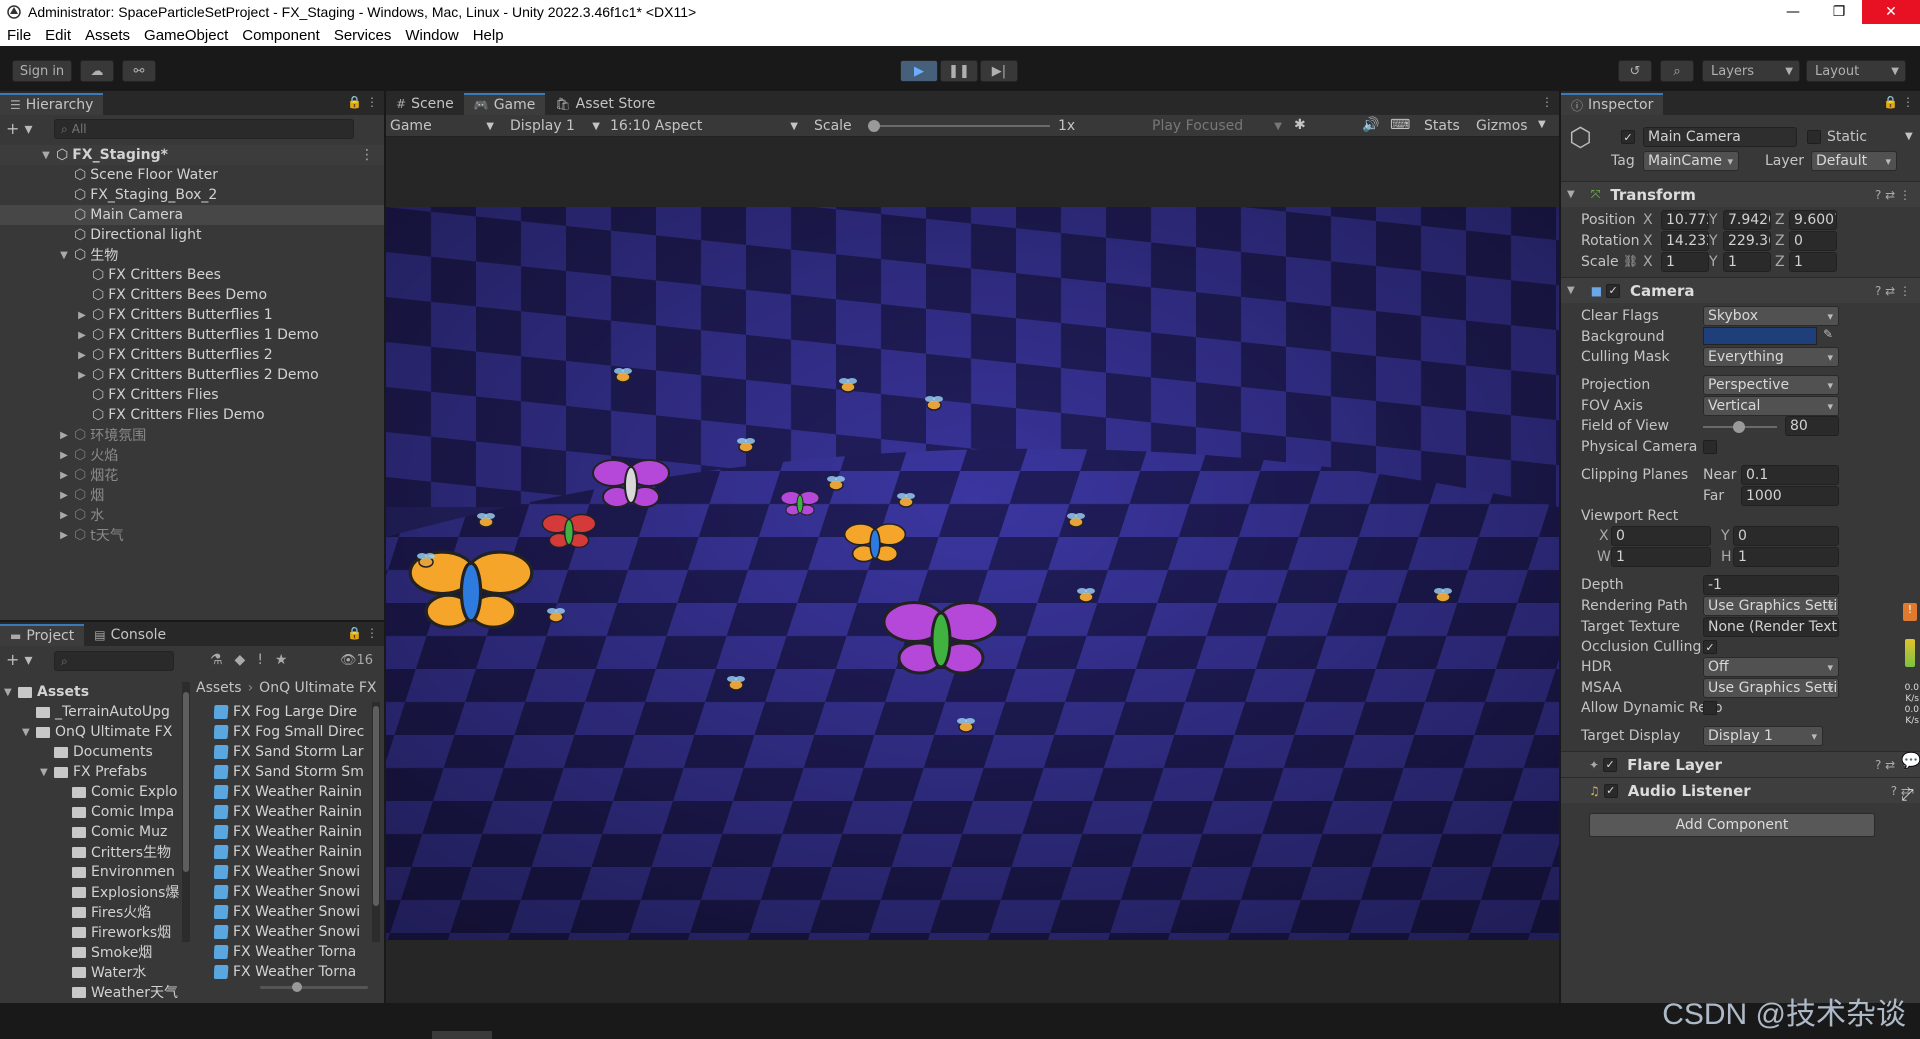 The height and width of the screenshot is (1039, 1920). I want to click on menu-assets: Assets, so click(107, 35).